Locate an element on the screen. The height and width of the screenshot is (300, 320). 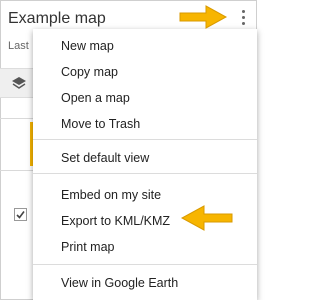
menu-item-new-map: New map is located at coordinates (145, 46).